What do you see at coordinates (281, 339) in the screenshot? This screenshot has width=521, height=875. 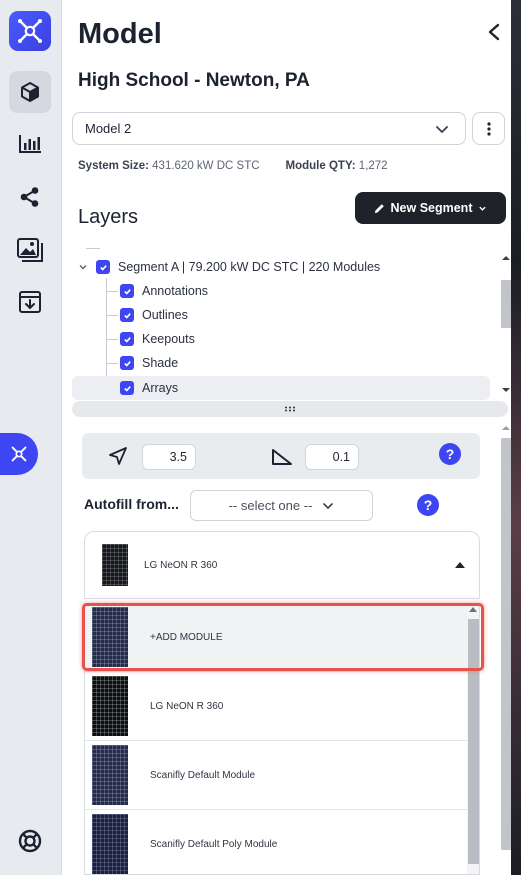 I see `layer-keepouts: Keepouts` at bounding box center [281, 339].